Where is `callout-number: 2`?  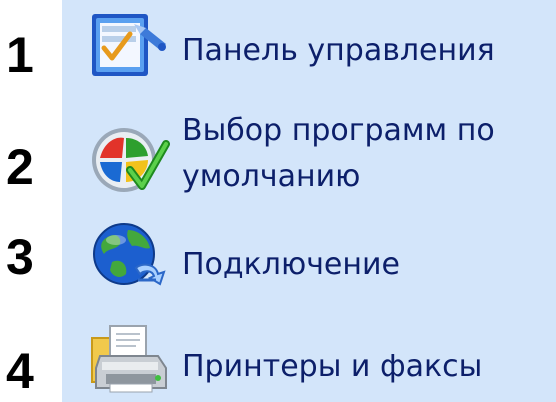 callout-number: 2 is located at coordinates (20, 167).